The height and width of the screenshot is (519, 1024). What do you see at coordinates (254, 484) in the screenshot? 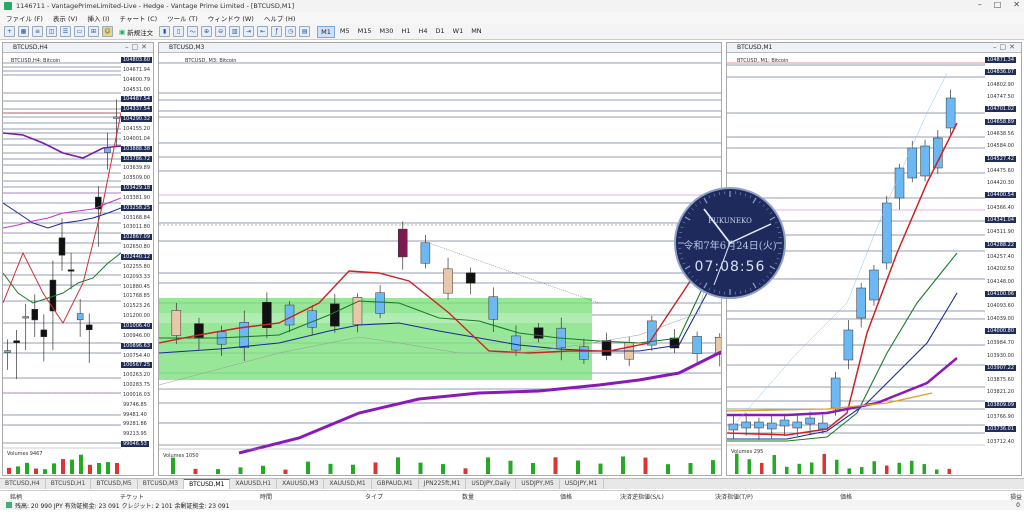
I see `chart-tab-5: XAUUSD,H1` at bounding box center [254, 484].